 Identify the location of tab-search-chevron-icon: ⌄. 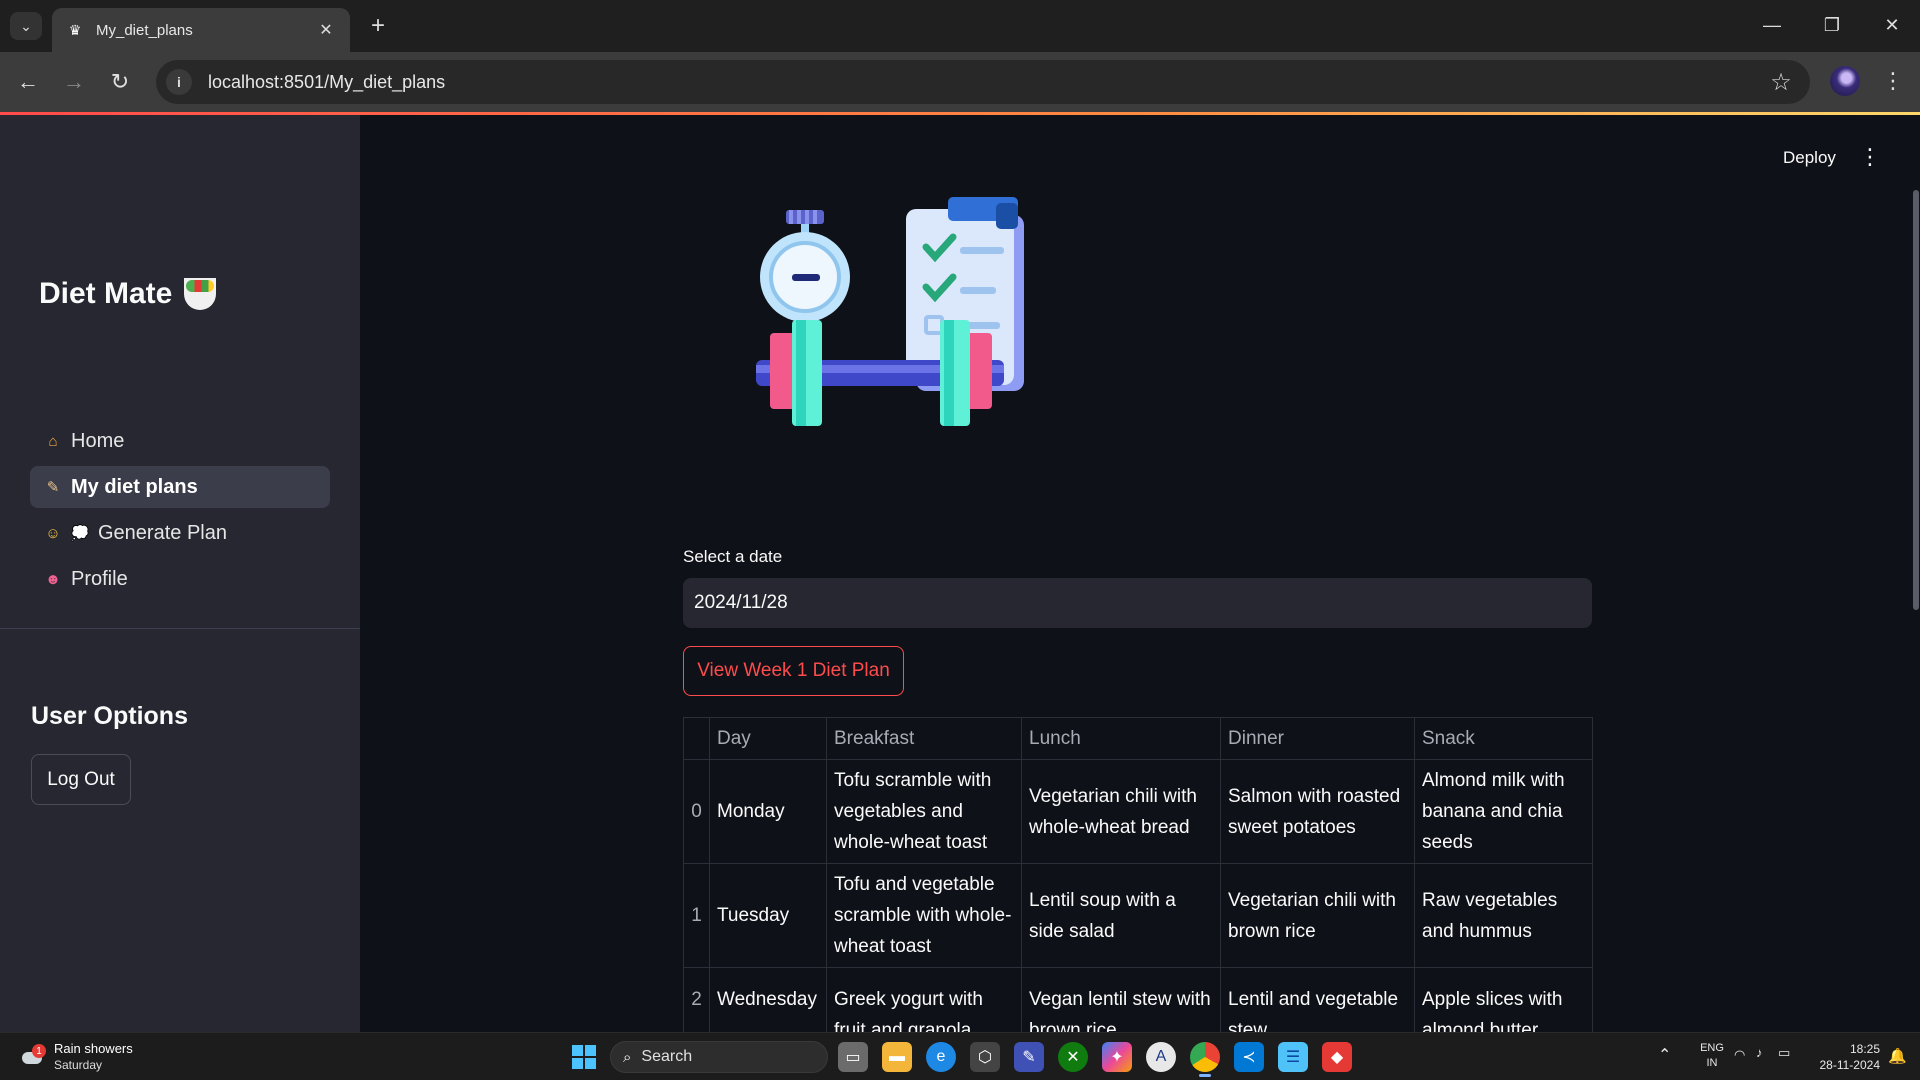
(26, 26).